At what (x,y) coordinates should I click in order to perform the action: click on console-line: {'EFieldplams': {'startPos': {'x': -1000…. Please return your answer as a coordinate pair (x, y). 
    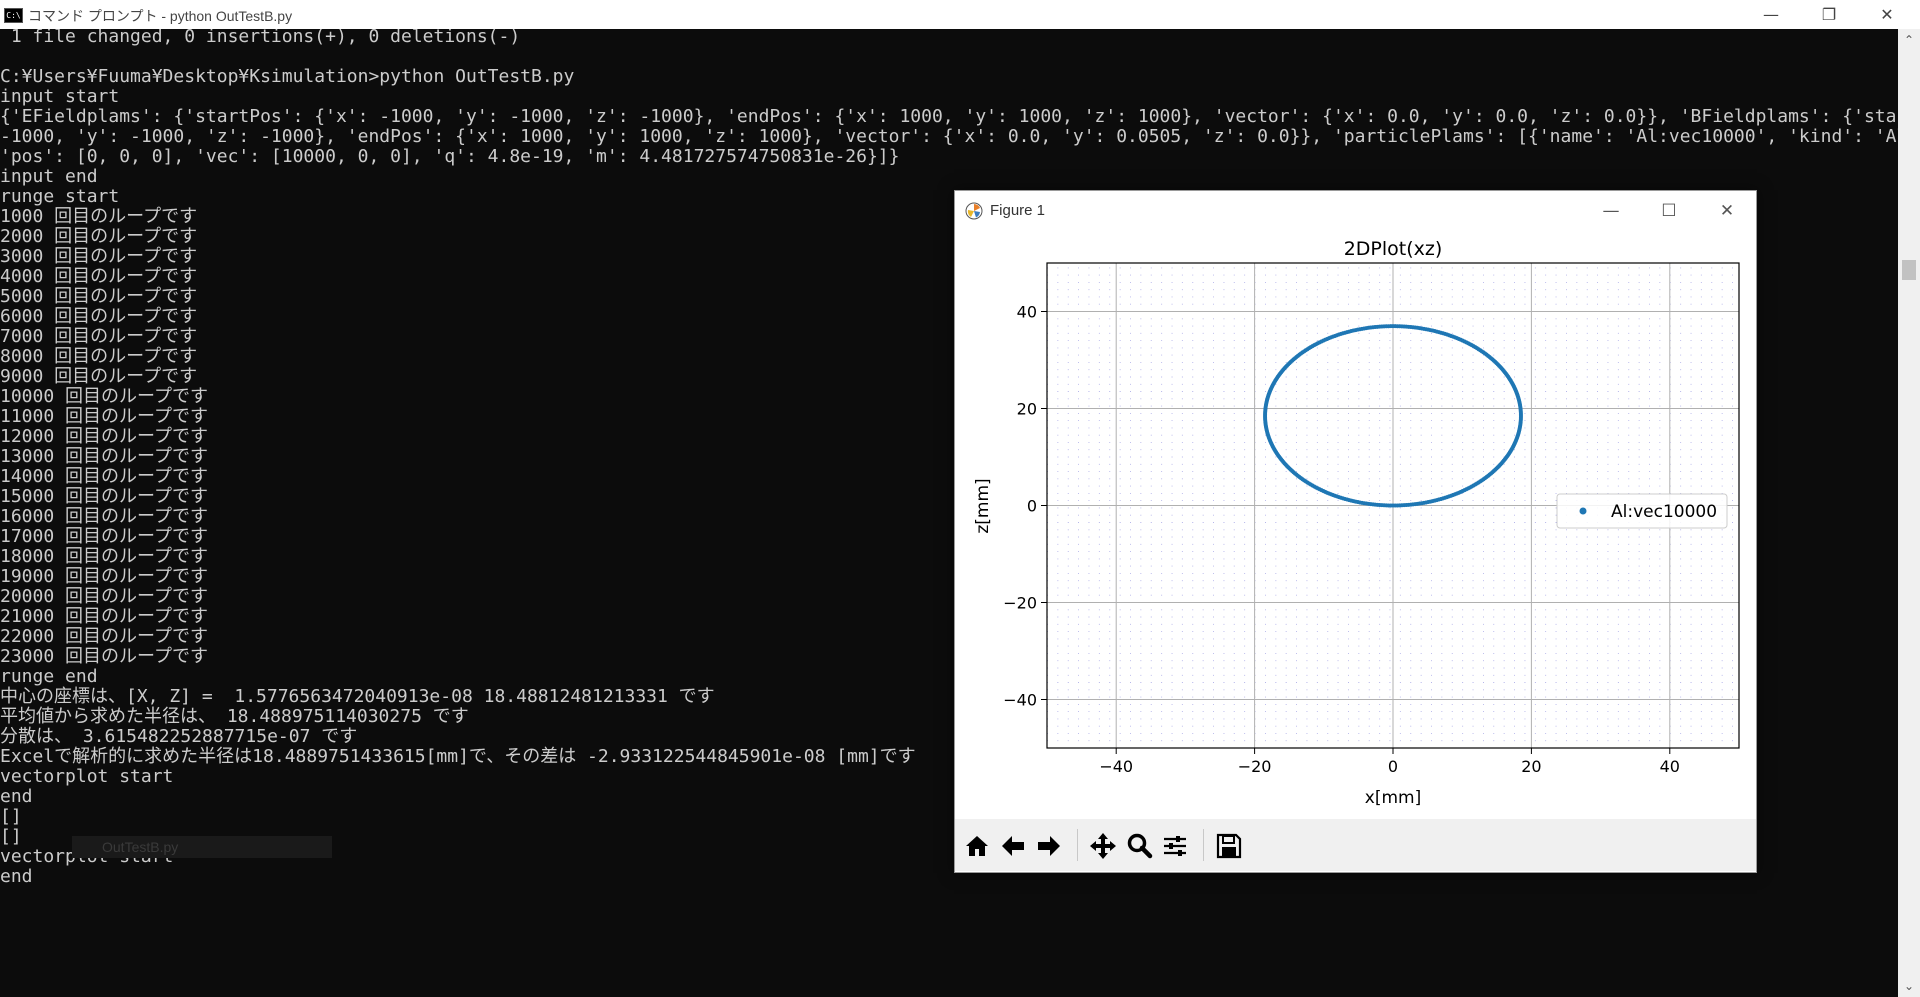
    Looking at the image, I should click on (949, 116).